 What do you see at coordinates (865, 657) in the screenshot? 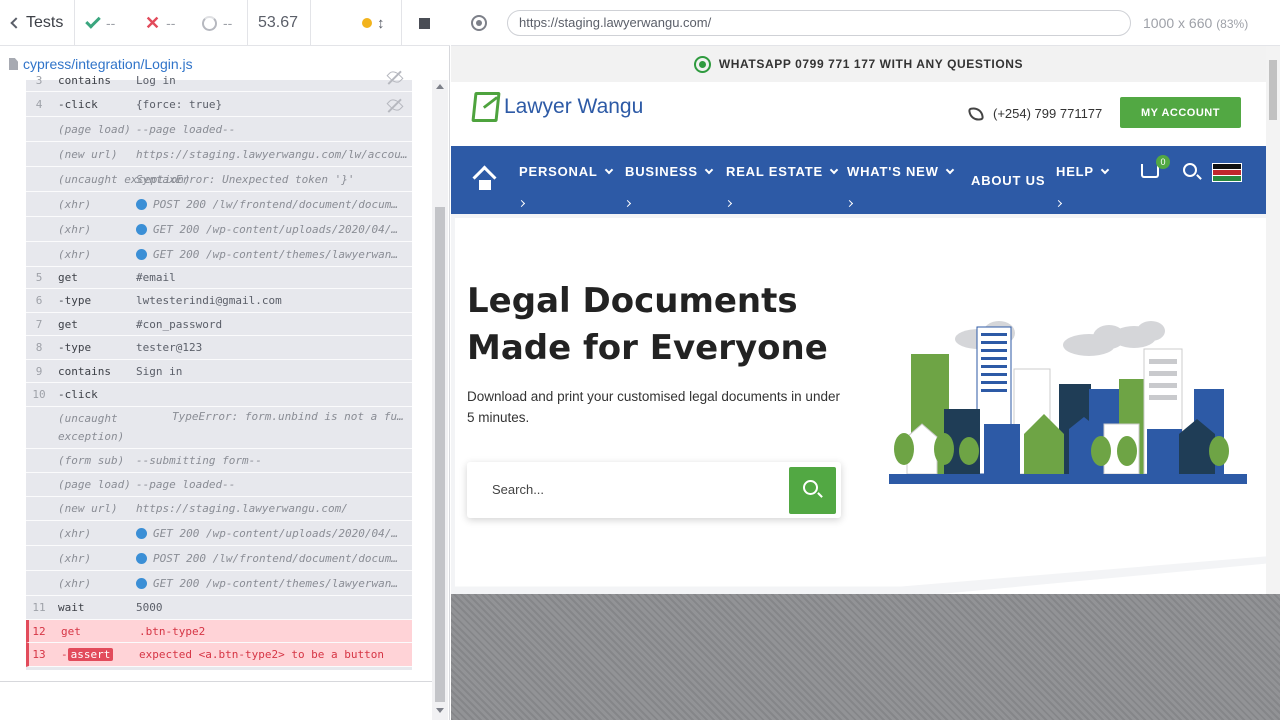
I see `viewport-background` at bounding box center [865, 657].